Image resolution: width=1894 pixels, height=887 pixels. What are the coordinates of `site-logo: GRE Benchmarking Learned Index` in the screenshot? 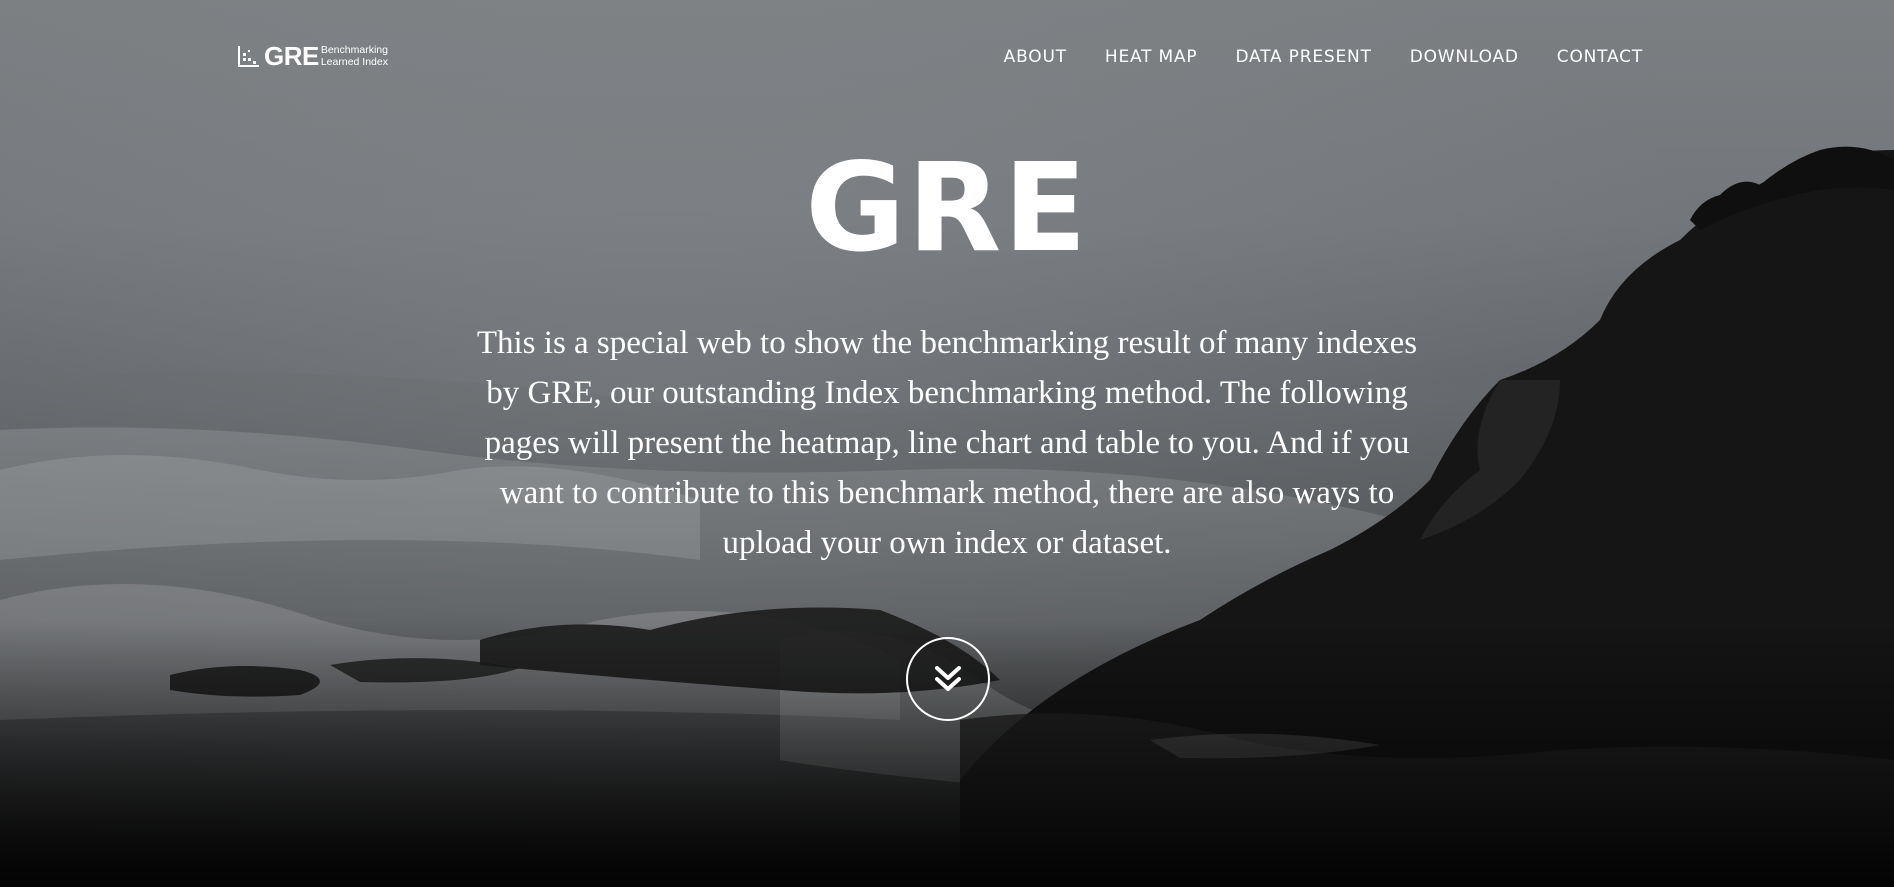 It's located at (312, 56).